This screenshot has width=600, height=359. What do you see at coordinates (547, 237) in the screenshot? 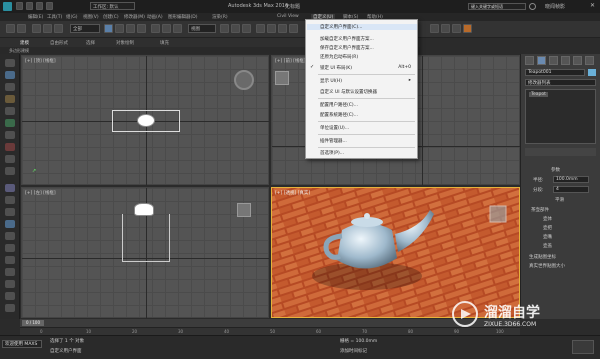
I see `spout-checkbox: 壶嘴` at bounding box center [547, 237].